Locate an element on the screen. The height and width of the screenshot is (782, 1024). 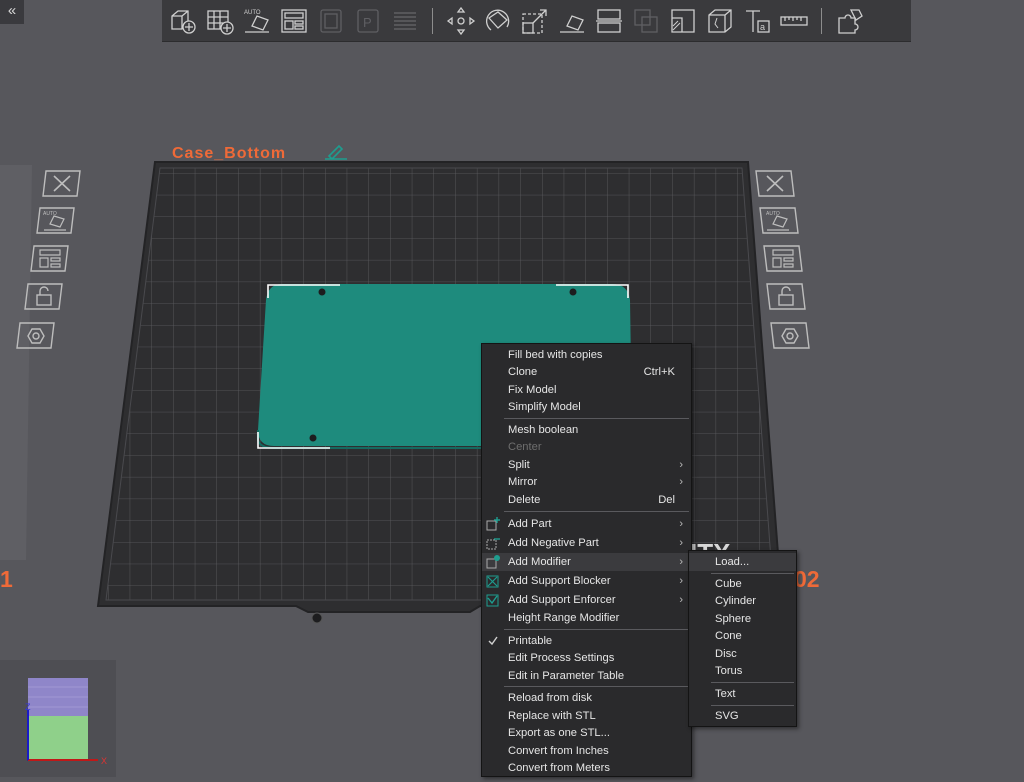
menu-add-modifier: Add Modifier › is located at coordinates (586, 562).